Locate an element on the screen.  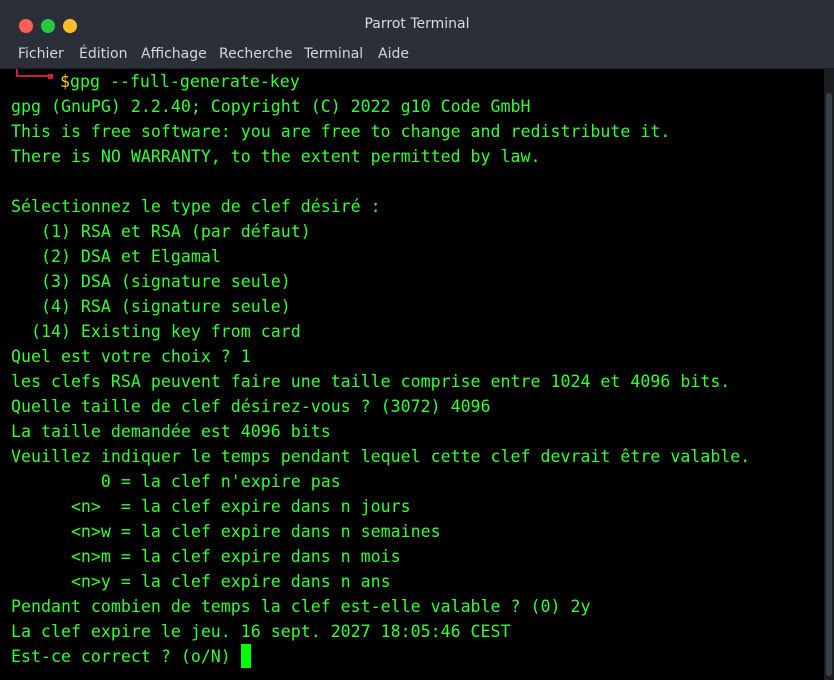
output-line: <n>y = la clef expire dans n ans is located at coordinates (201, 581).